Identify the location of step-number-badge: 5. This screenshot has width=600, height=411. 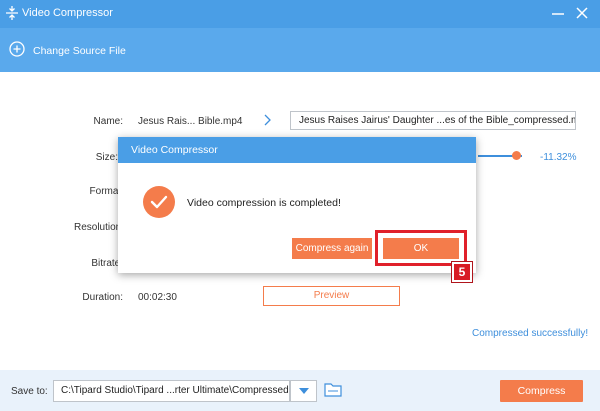
(462, 272).